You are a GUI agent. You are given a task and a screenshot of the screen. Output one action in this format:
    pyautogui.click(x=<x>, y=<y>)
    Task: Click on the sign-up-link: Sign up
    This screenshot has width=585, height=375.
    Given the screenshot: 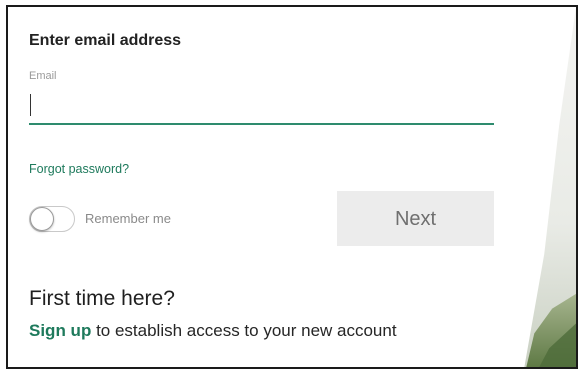 What is the action you would take?
    pyautogui.click(x=60, y=330)
    